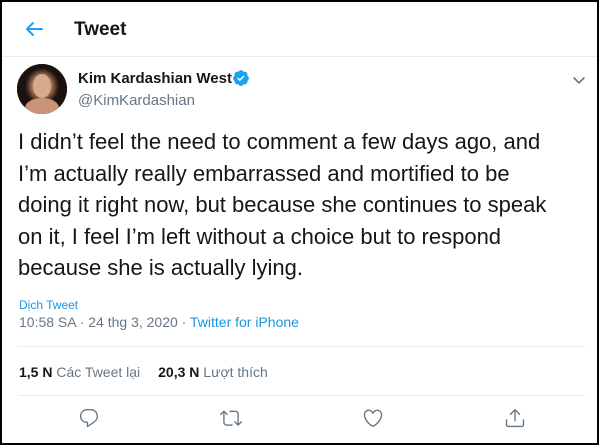  I want to click on retweet-icon, so click(231, 418).